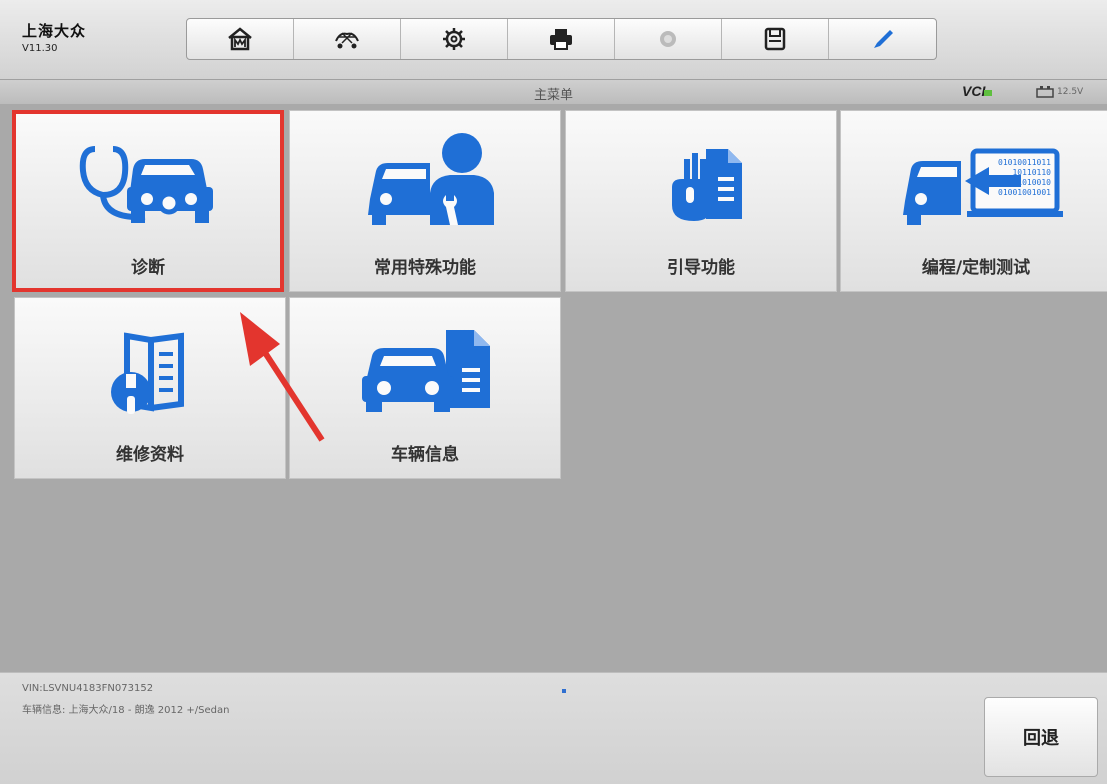 Image resolution: width=1107 pixels, height=784 pixels. I want to click on svg-text: 01010011011, so click(1024, 162).